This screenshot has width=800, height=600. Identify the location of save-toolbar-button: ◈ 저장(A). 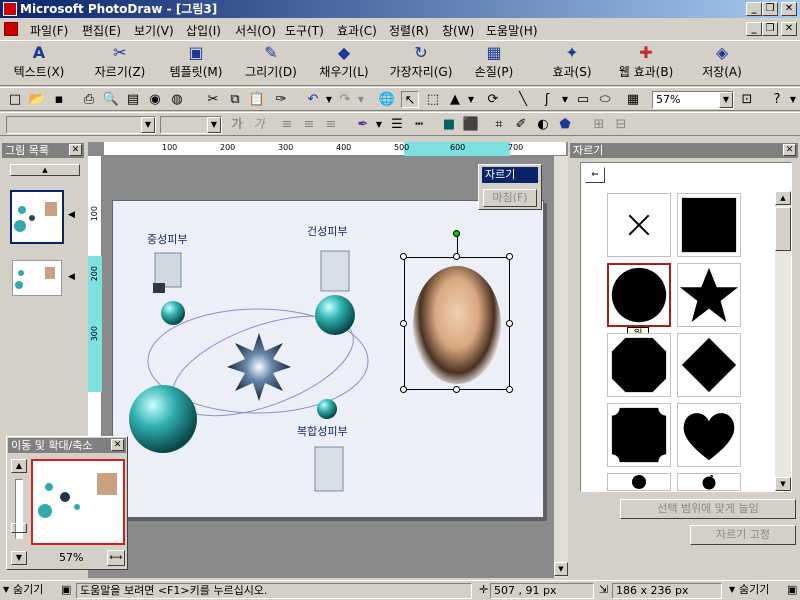
(722, 64).